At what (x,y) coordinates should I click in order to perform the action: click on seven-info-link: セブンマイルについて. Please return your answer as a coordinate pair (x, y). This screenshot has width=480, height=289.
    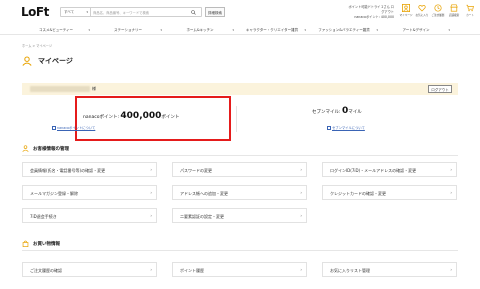
    Looking at the image, I should click on (346, 127).